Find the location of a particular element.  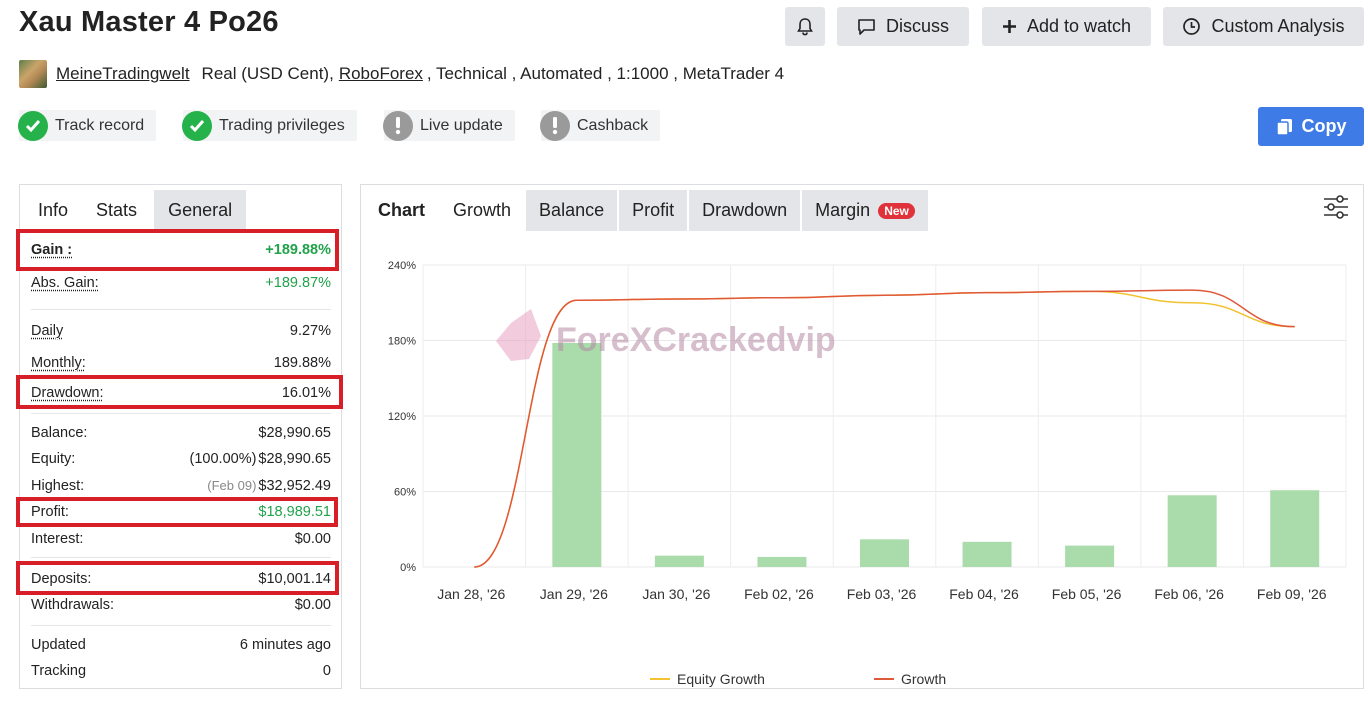

badge-label: Trading privileges is located at coordinates (282, 125).